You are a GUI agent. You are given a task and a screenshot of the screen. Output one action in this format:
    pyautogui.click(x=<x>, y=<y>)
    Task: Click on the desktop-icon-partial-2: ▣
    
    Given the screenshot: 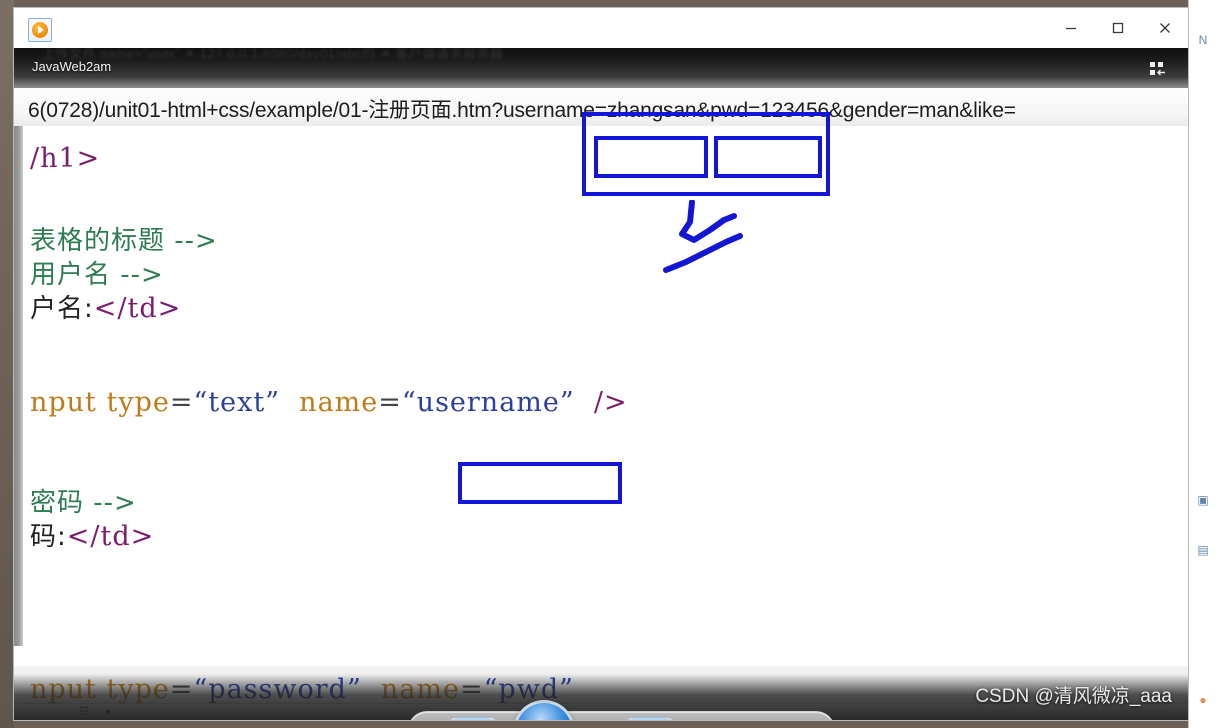 What is the action you would take?
    pyautogui.click(x=1203, y=500)
    